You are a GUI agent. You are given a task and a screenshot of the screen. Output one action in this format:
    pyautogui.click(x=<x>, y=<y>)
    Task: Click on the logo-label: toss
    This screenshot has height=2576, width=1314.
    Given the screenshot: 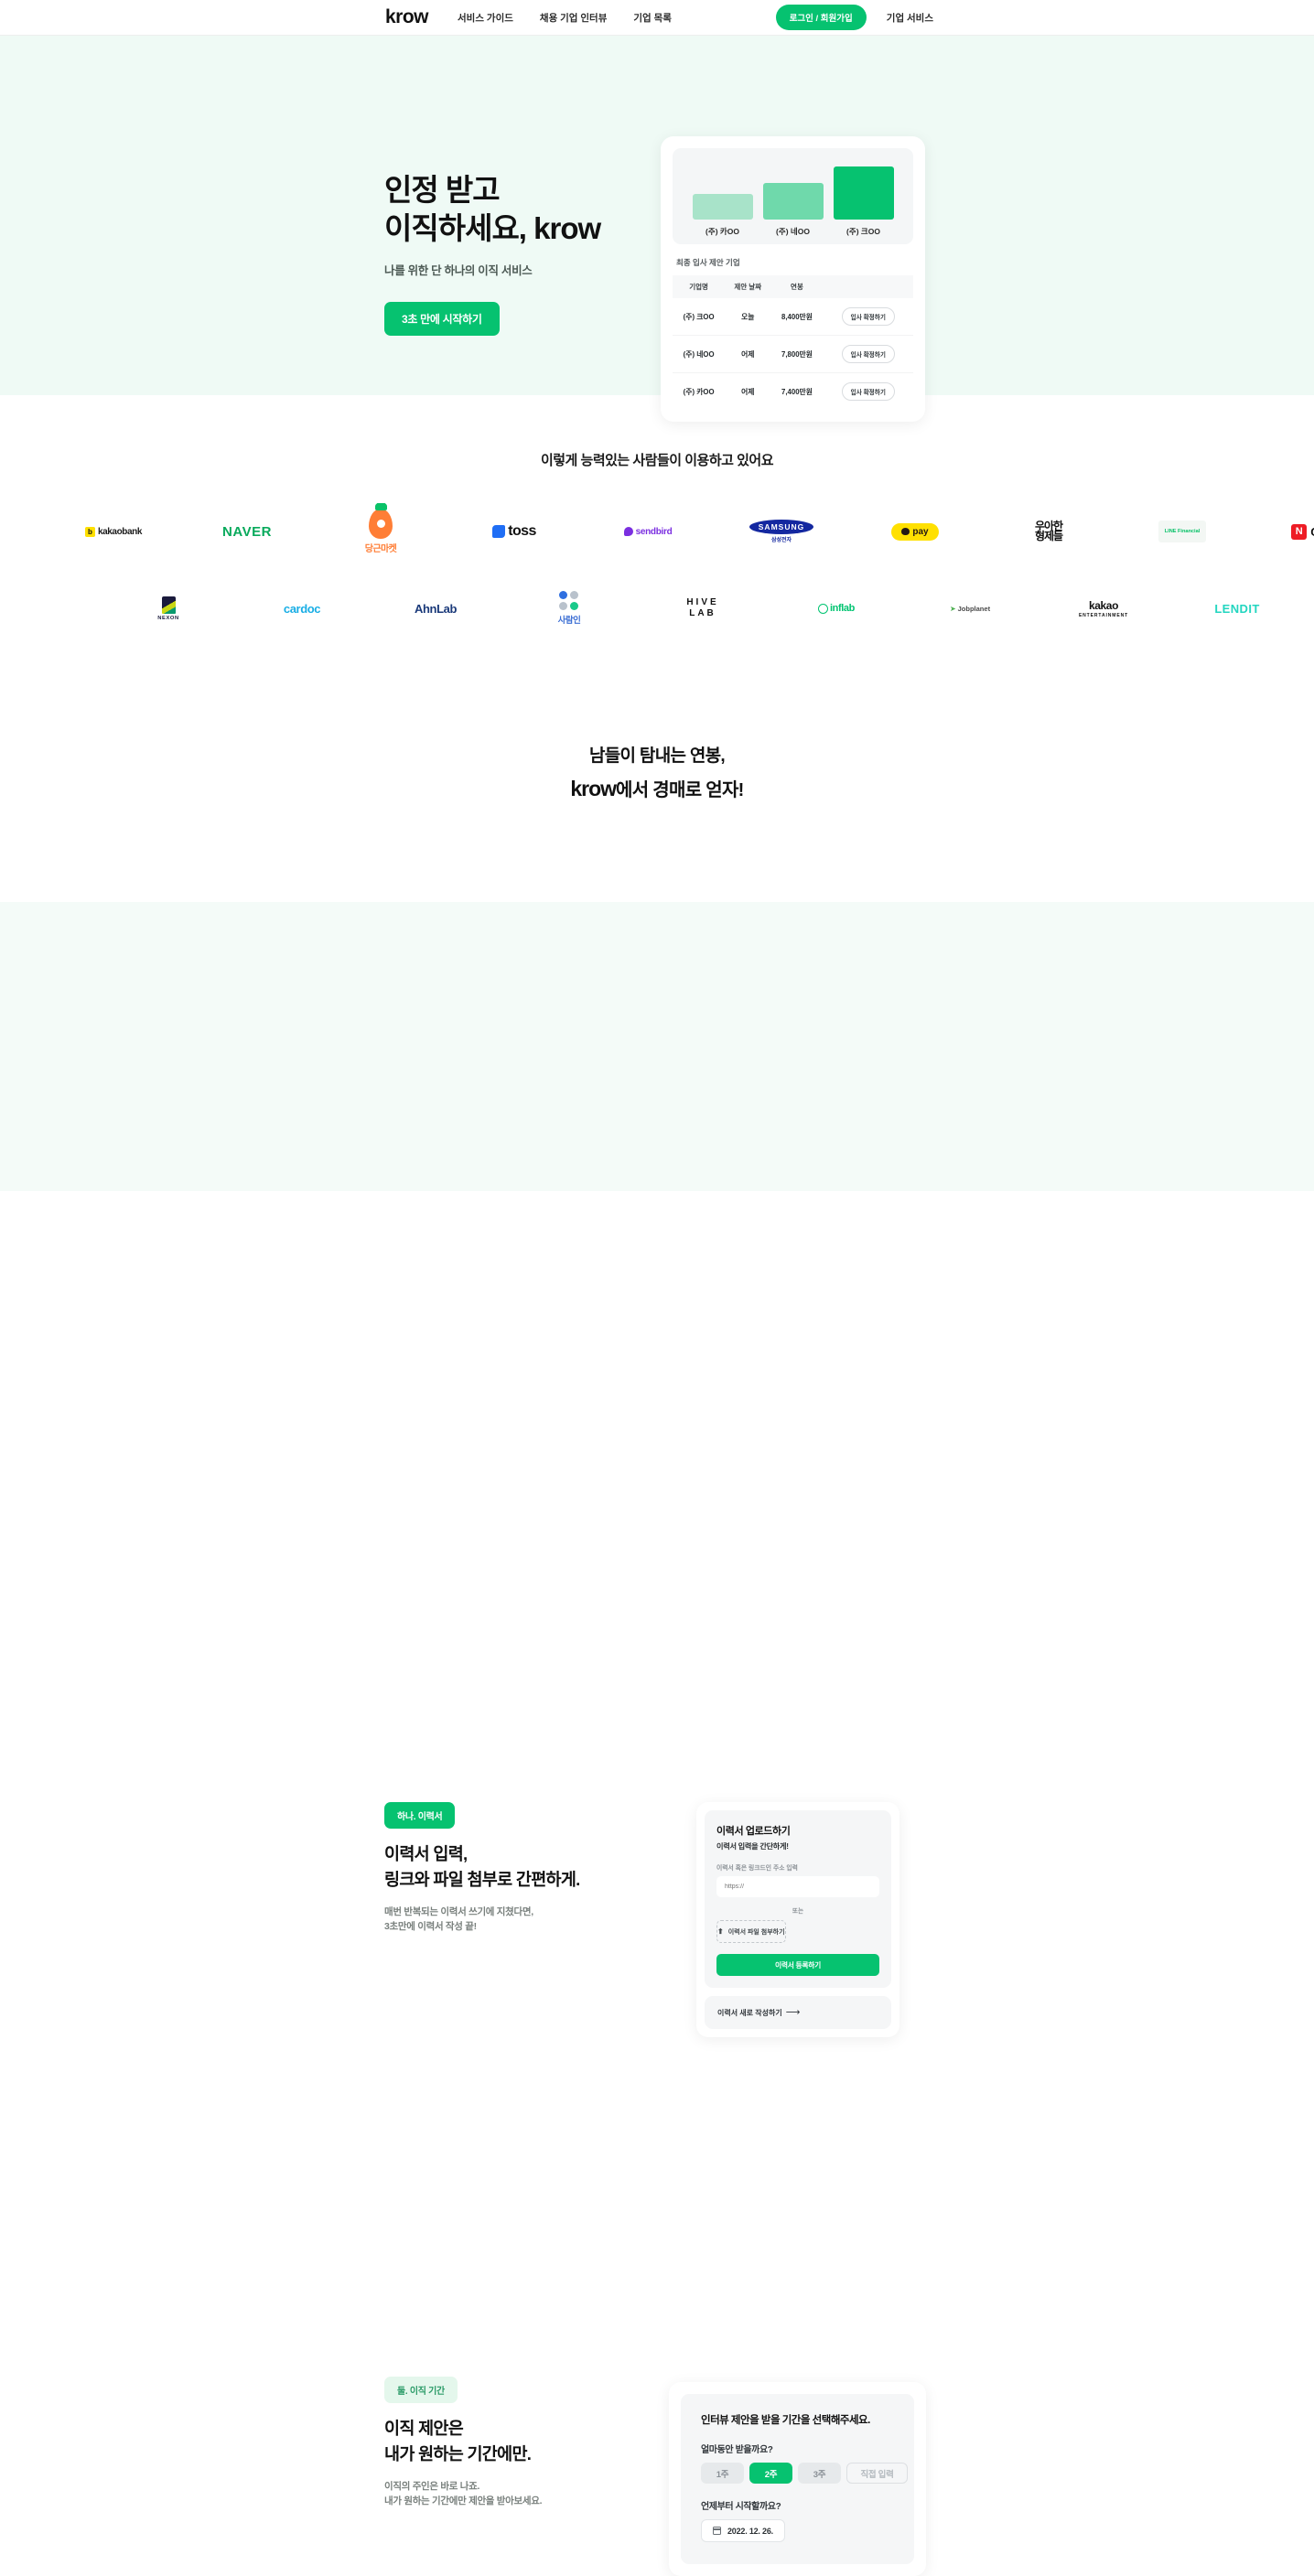 What is the action you would take?
    pyautogui.click(x=522, y=531)
    